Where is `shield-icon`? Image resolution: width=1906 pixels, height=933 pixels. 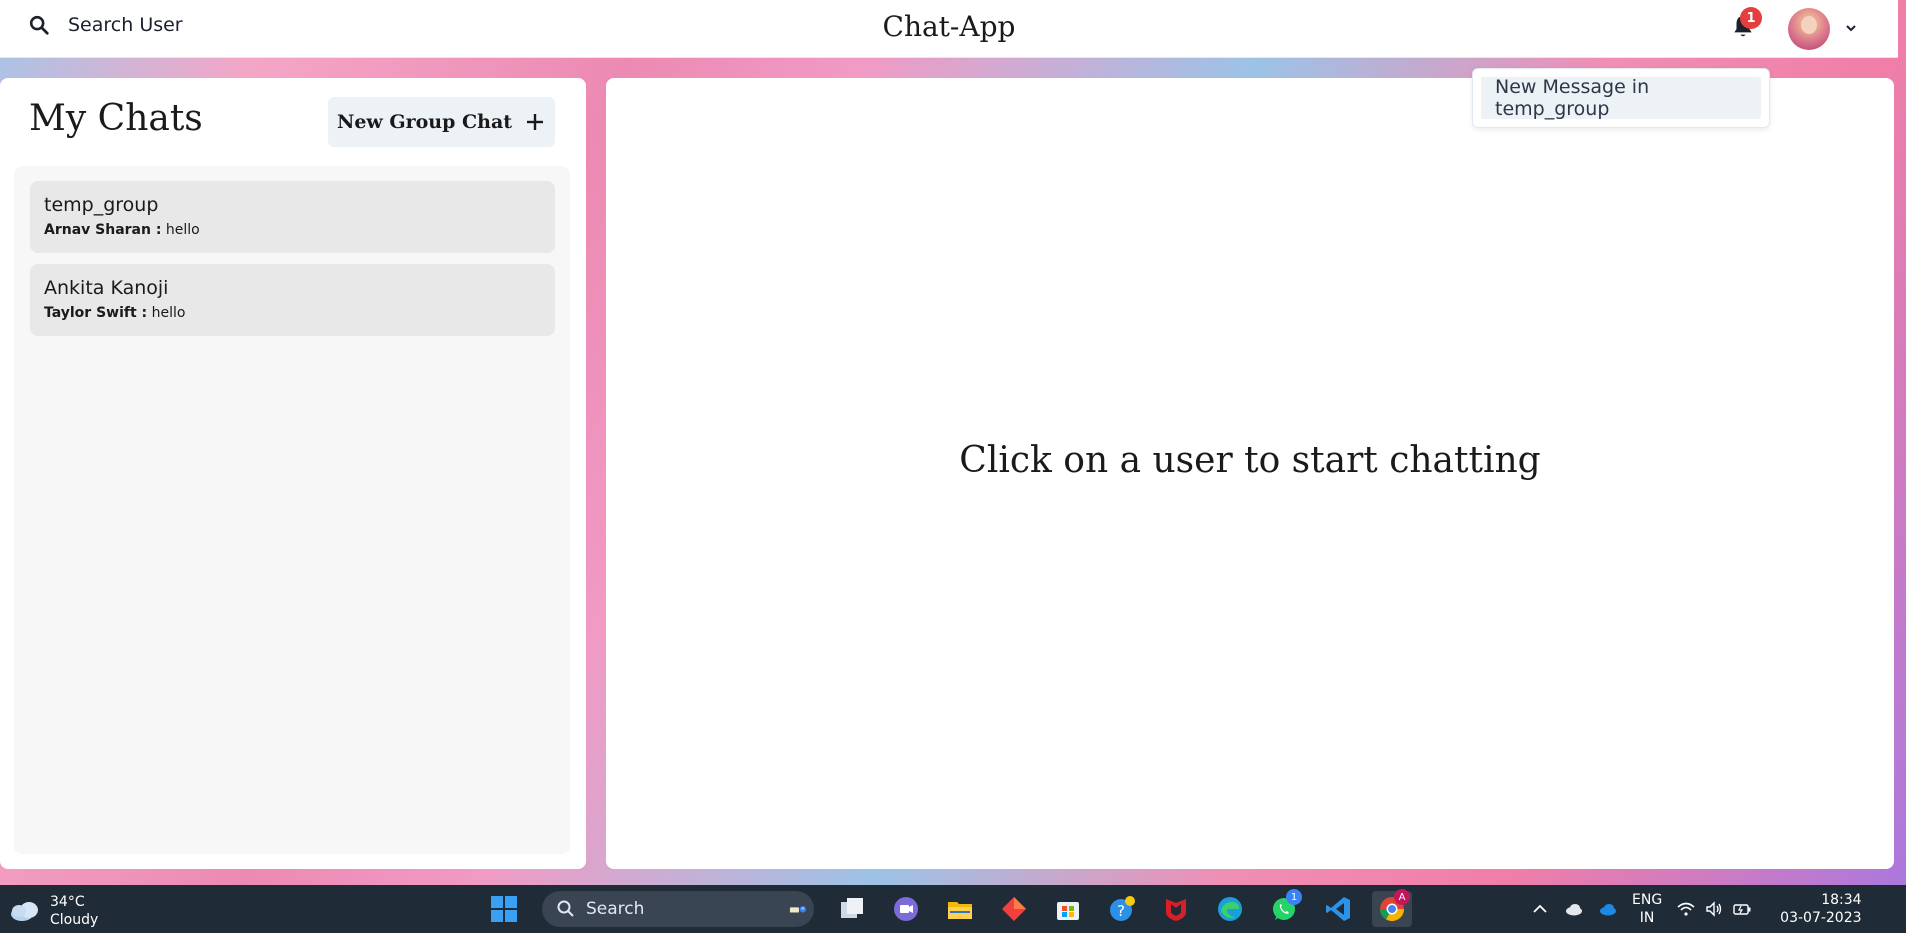 shield-icon is located at coordinates (1176, 910).